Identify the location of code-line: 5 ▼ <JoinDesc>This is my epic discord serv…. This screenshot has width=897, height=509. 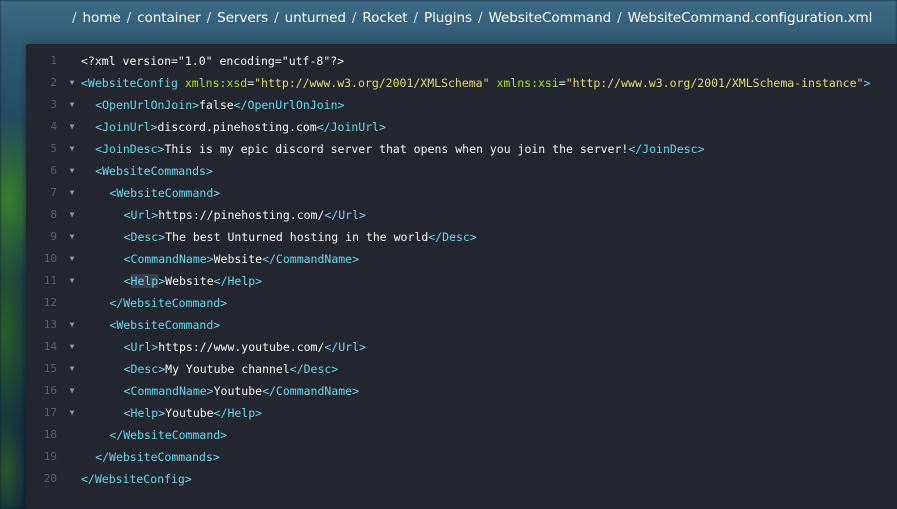
(461, 149).